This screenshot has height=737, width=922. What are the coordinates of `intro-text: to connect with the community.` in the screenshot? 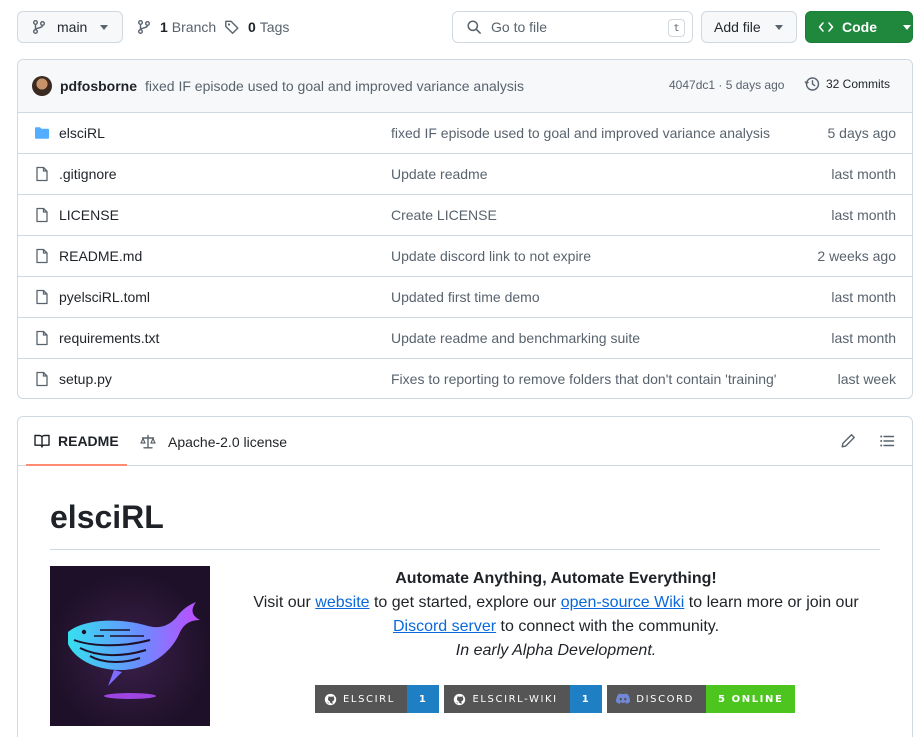 It's located at (608, 626).